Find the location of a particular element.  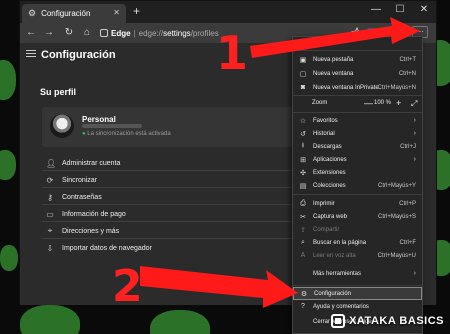

step-number-1: 1 is located at coordinates (232, 53).